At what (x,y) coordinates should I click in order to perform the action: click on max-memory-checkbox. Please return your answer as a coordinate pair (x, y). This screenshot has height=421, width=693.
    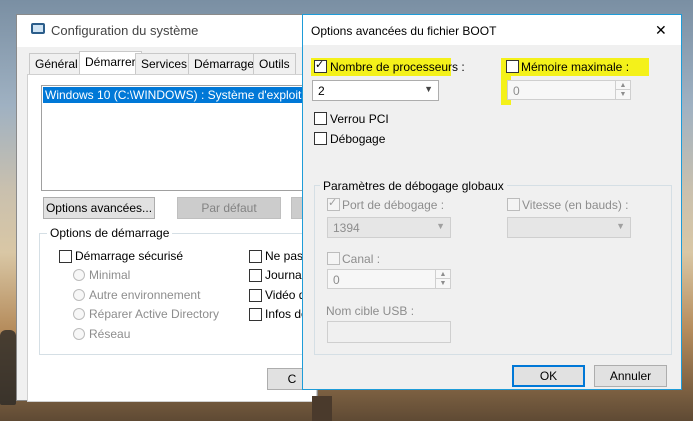
    Looking at the image, I should click on (512, 66).